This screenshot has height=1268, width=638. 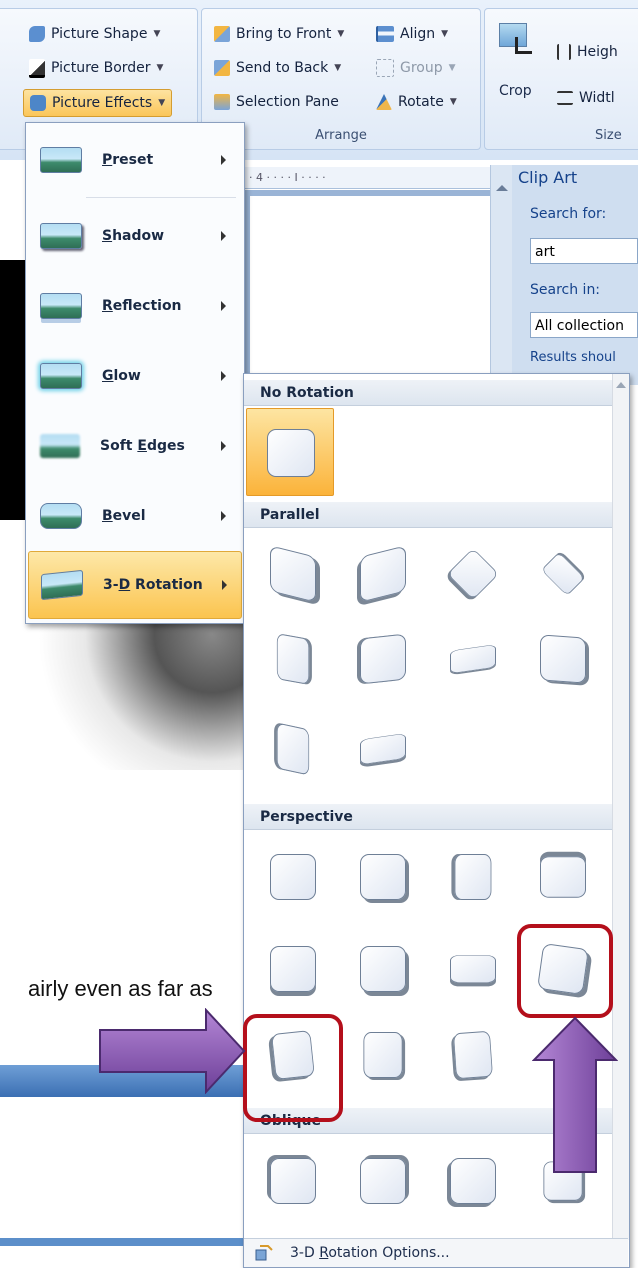 I want to click on glow-icon, so click(x=61, y=376).